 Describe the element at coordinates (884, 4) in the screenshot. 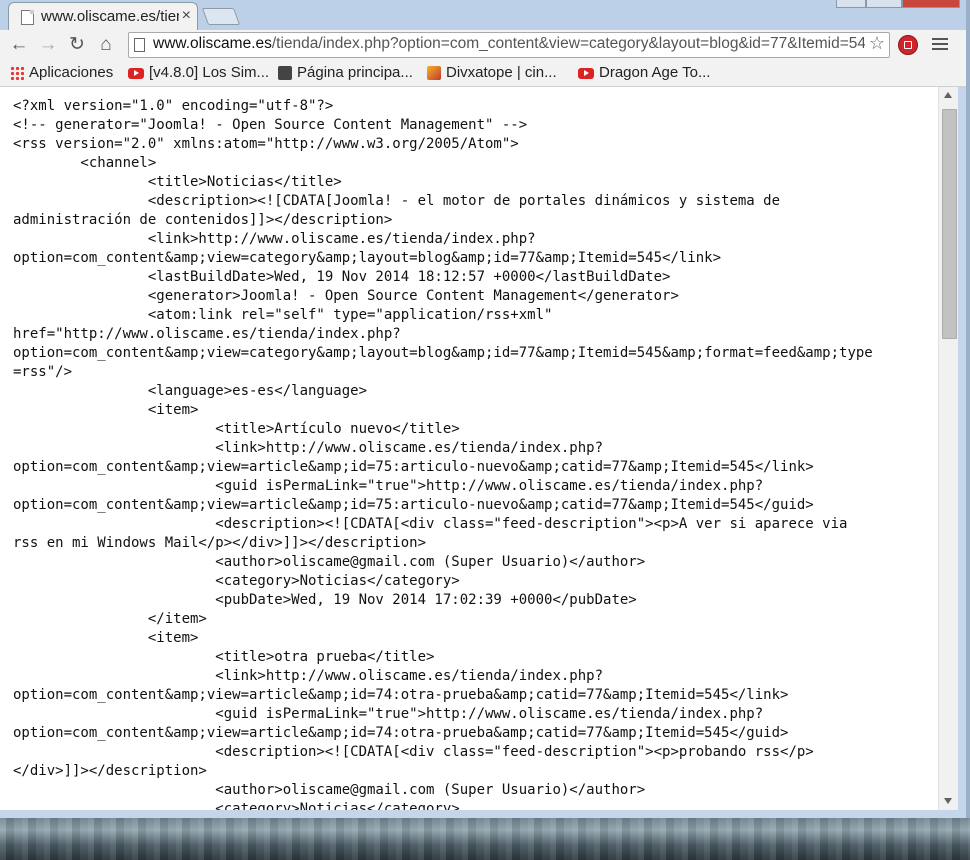

I see `maximize-button` at that location.